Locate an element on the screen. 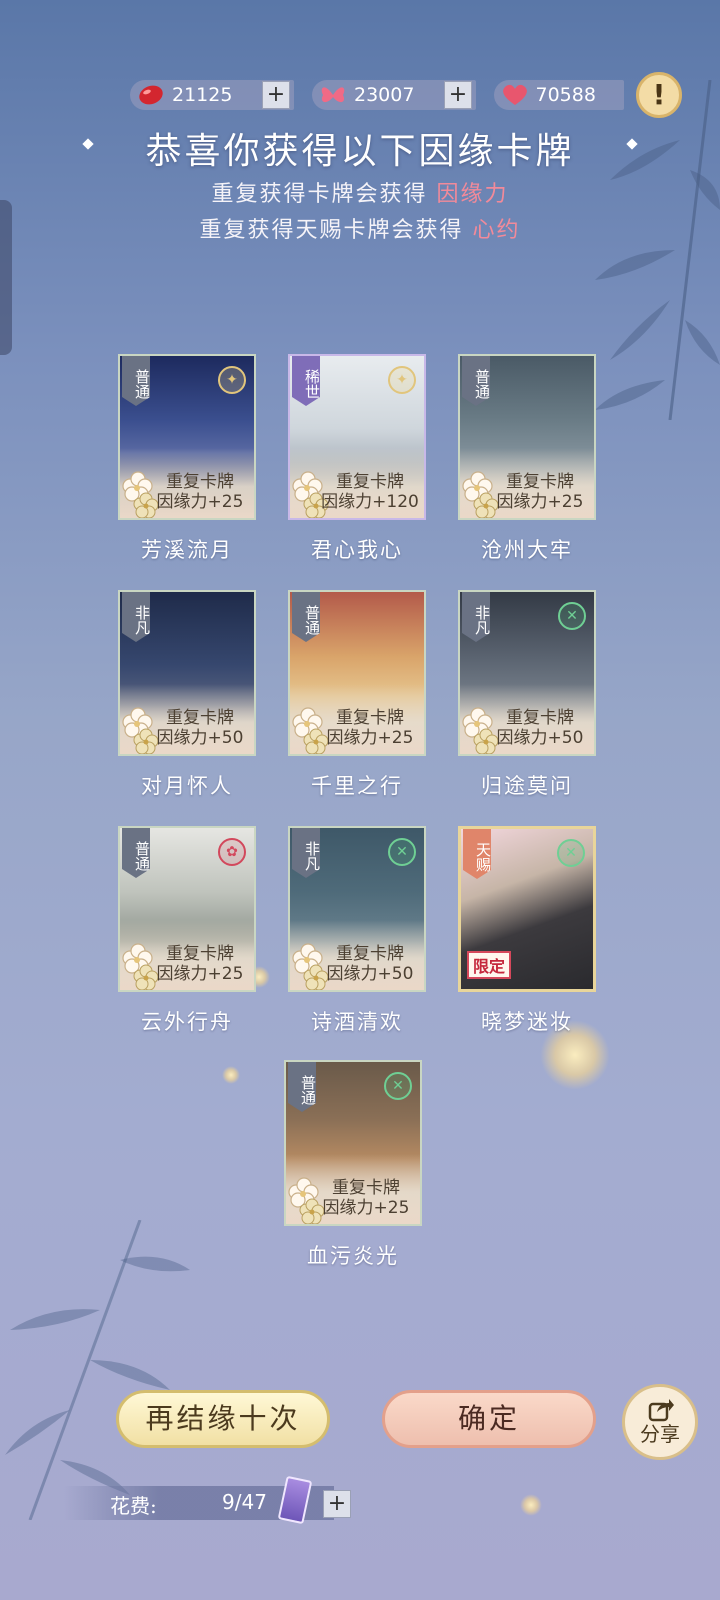  bamboo-decoration-bottom is located at coordinates (97, 1370).